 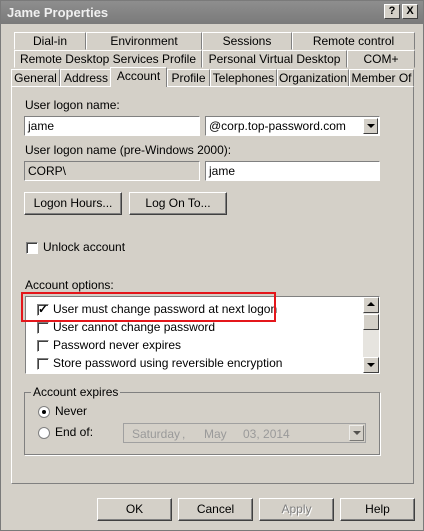 I want to click on domain-value: @corp.top-password.com, so click(x=277, y=126).